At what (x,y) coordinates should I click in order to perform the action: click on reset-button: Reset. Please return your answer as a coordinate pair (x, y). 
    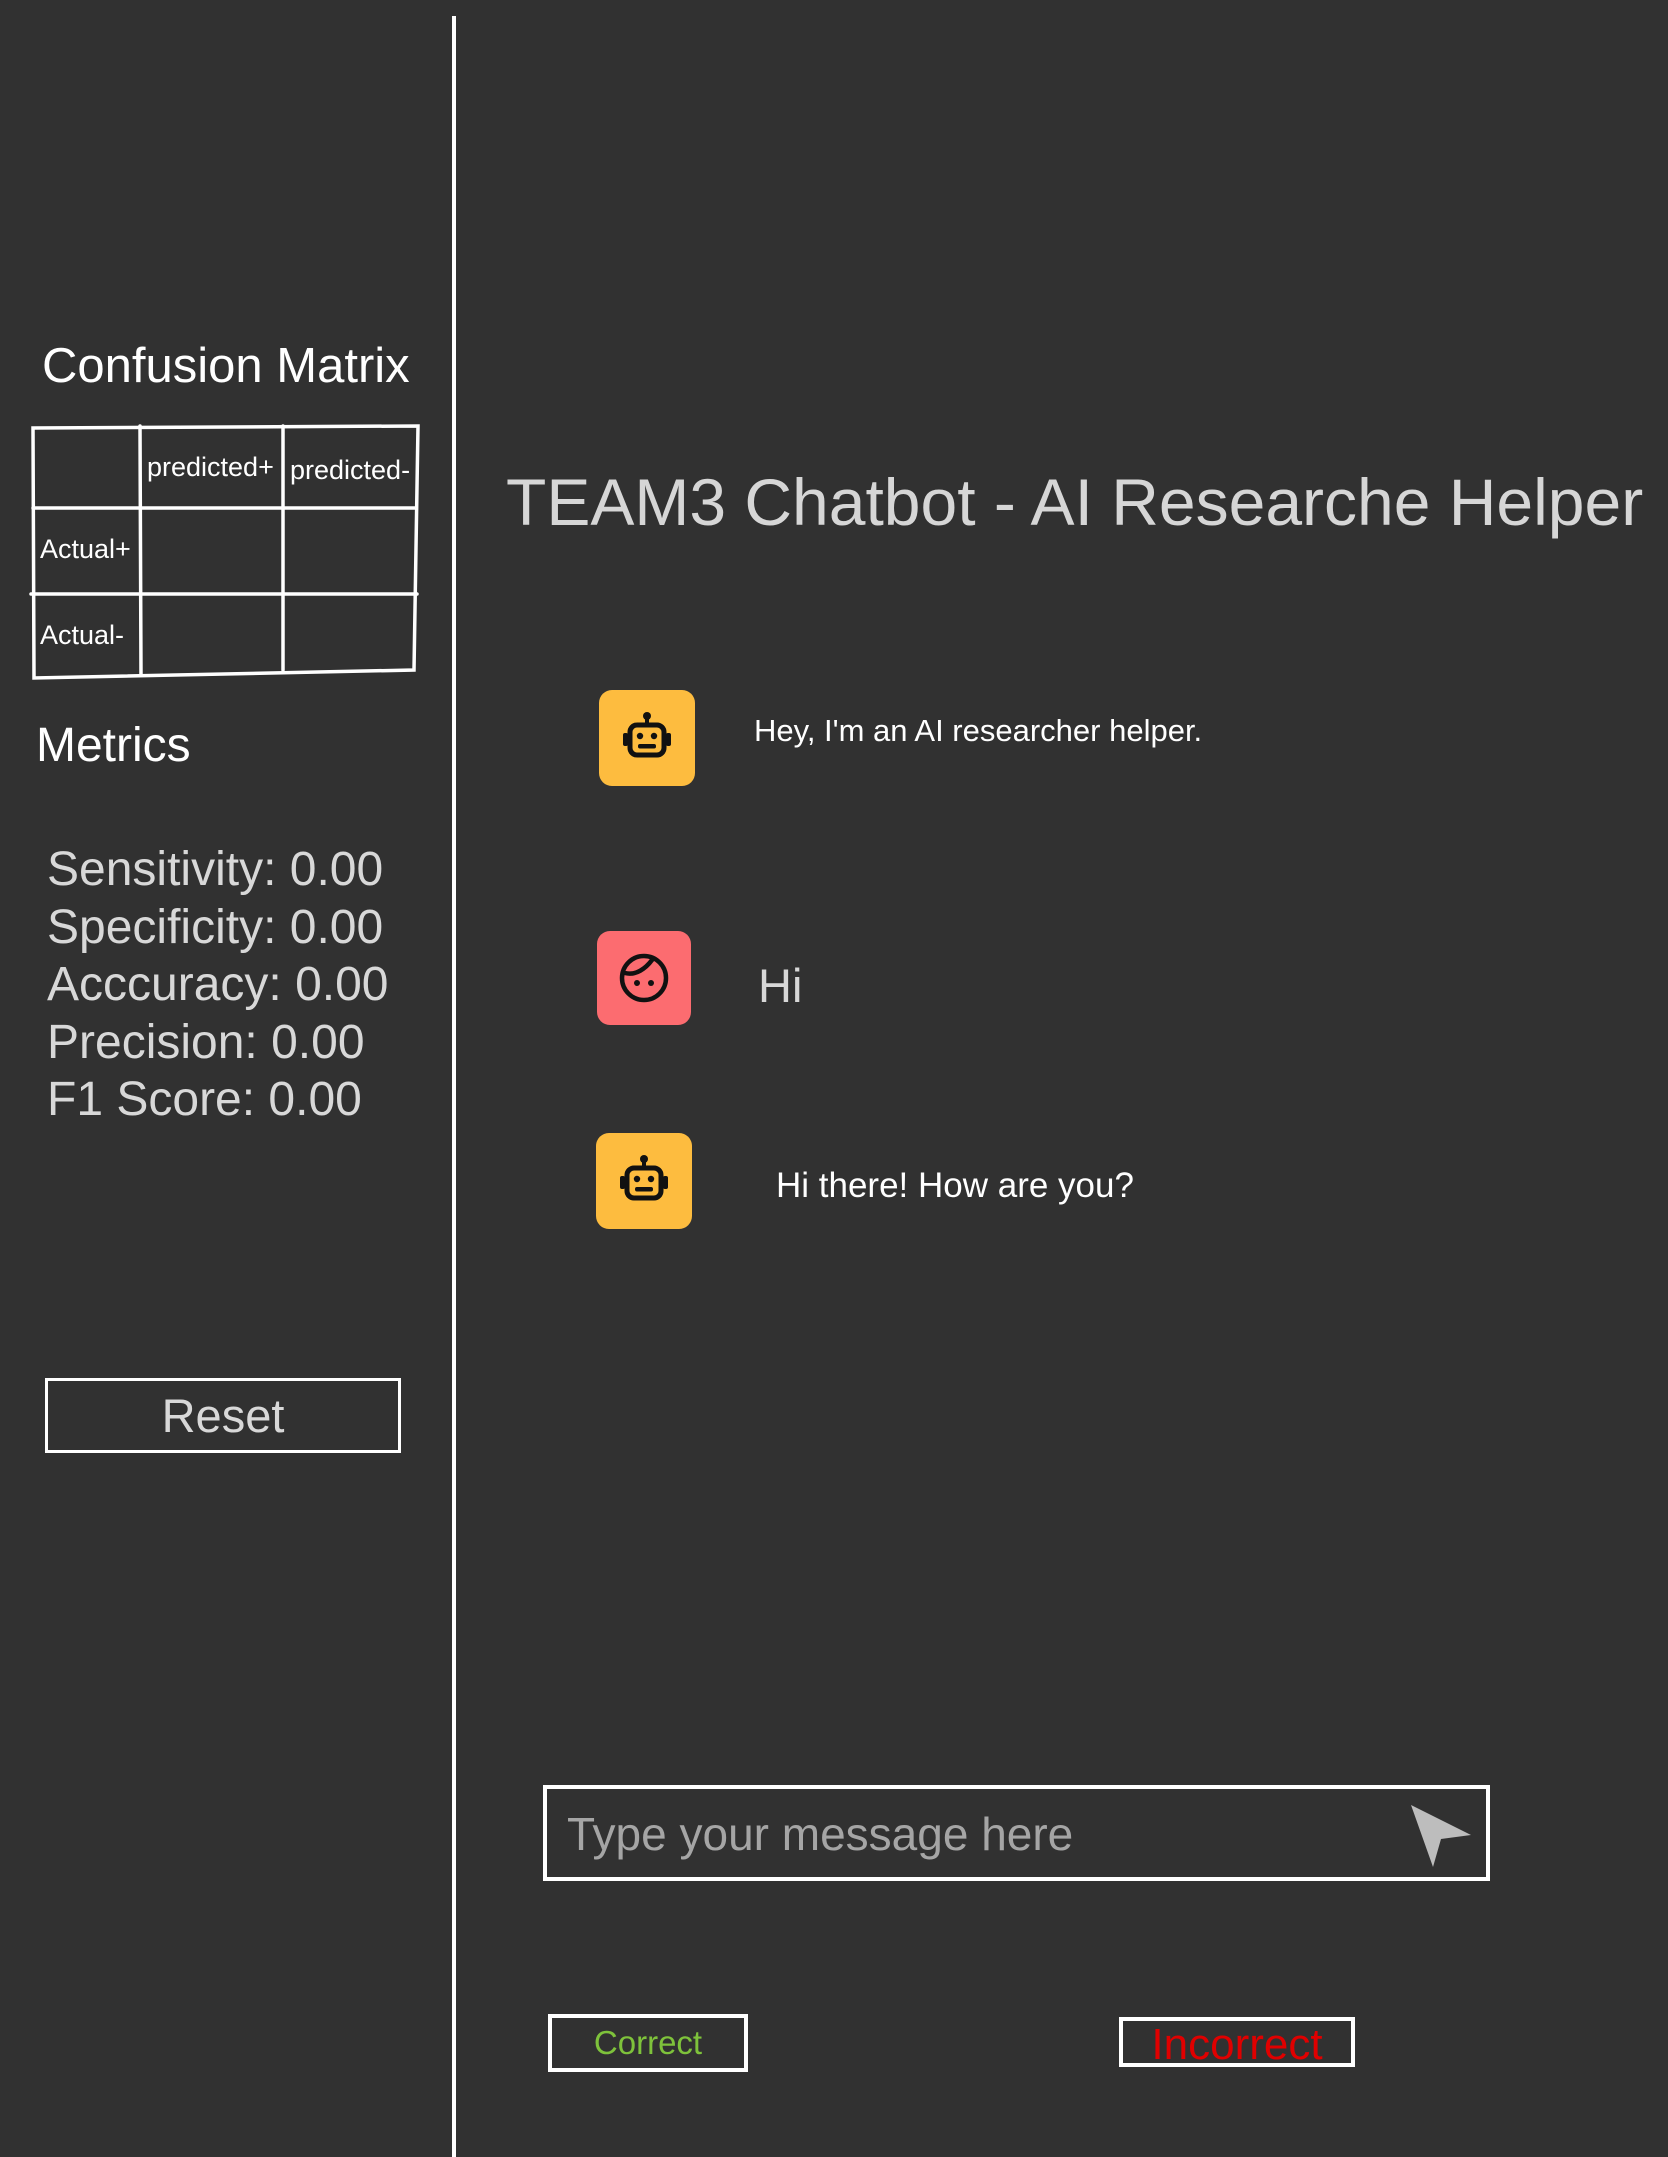
    Looking at the image, I should click on (223, 1415).